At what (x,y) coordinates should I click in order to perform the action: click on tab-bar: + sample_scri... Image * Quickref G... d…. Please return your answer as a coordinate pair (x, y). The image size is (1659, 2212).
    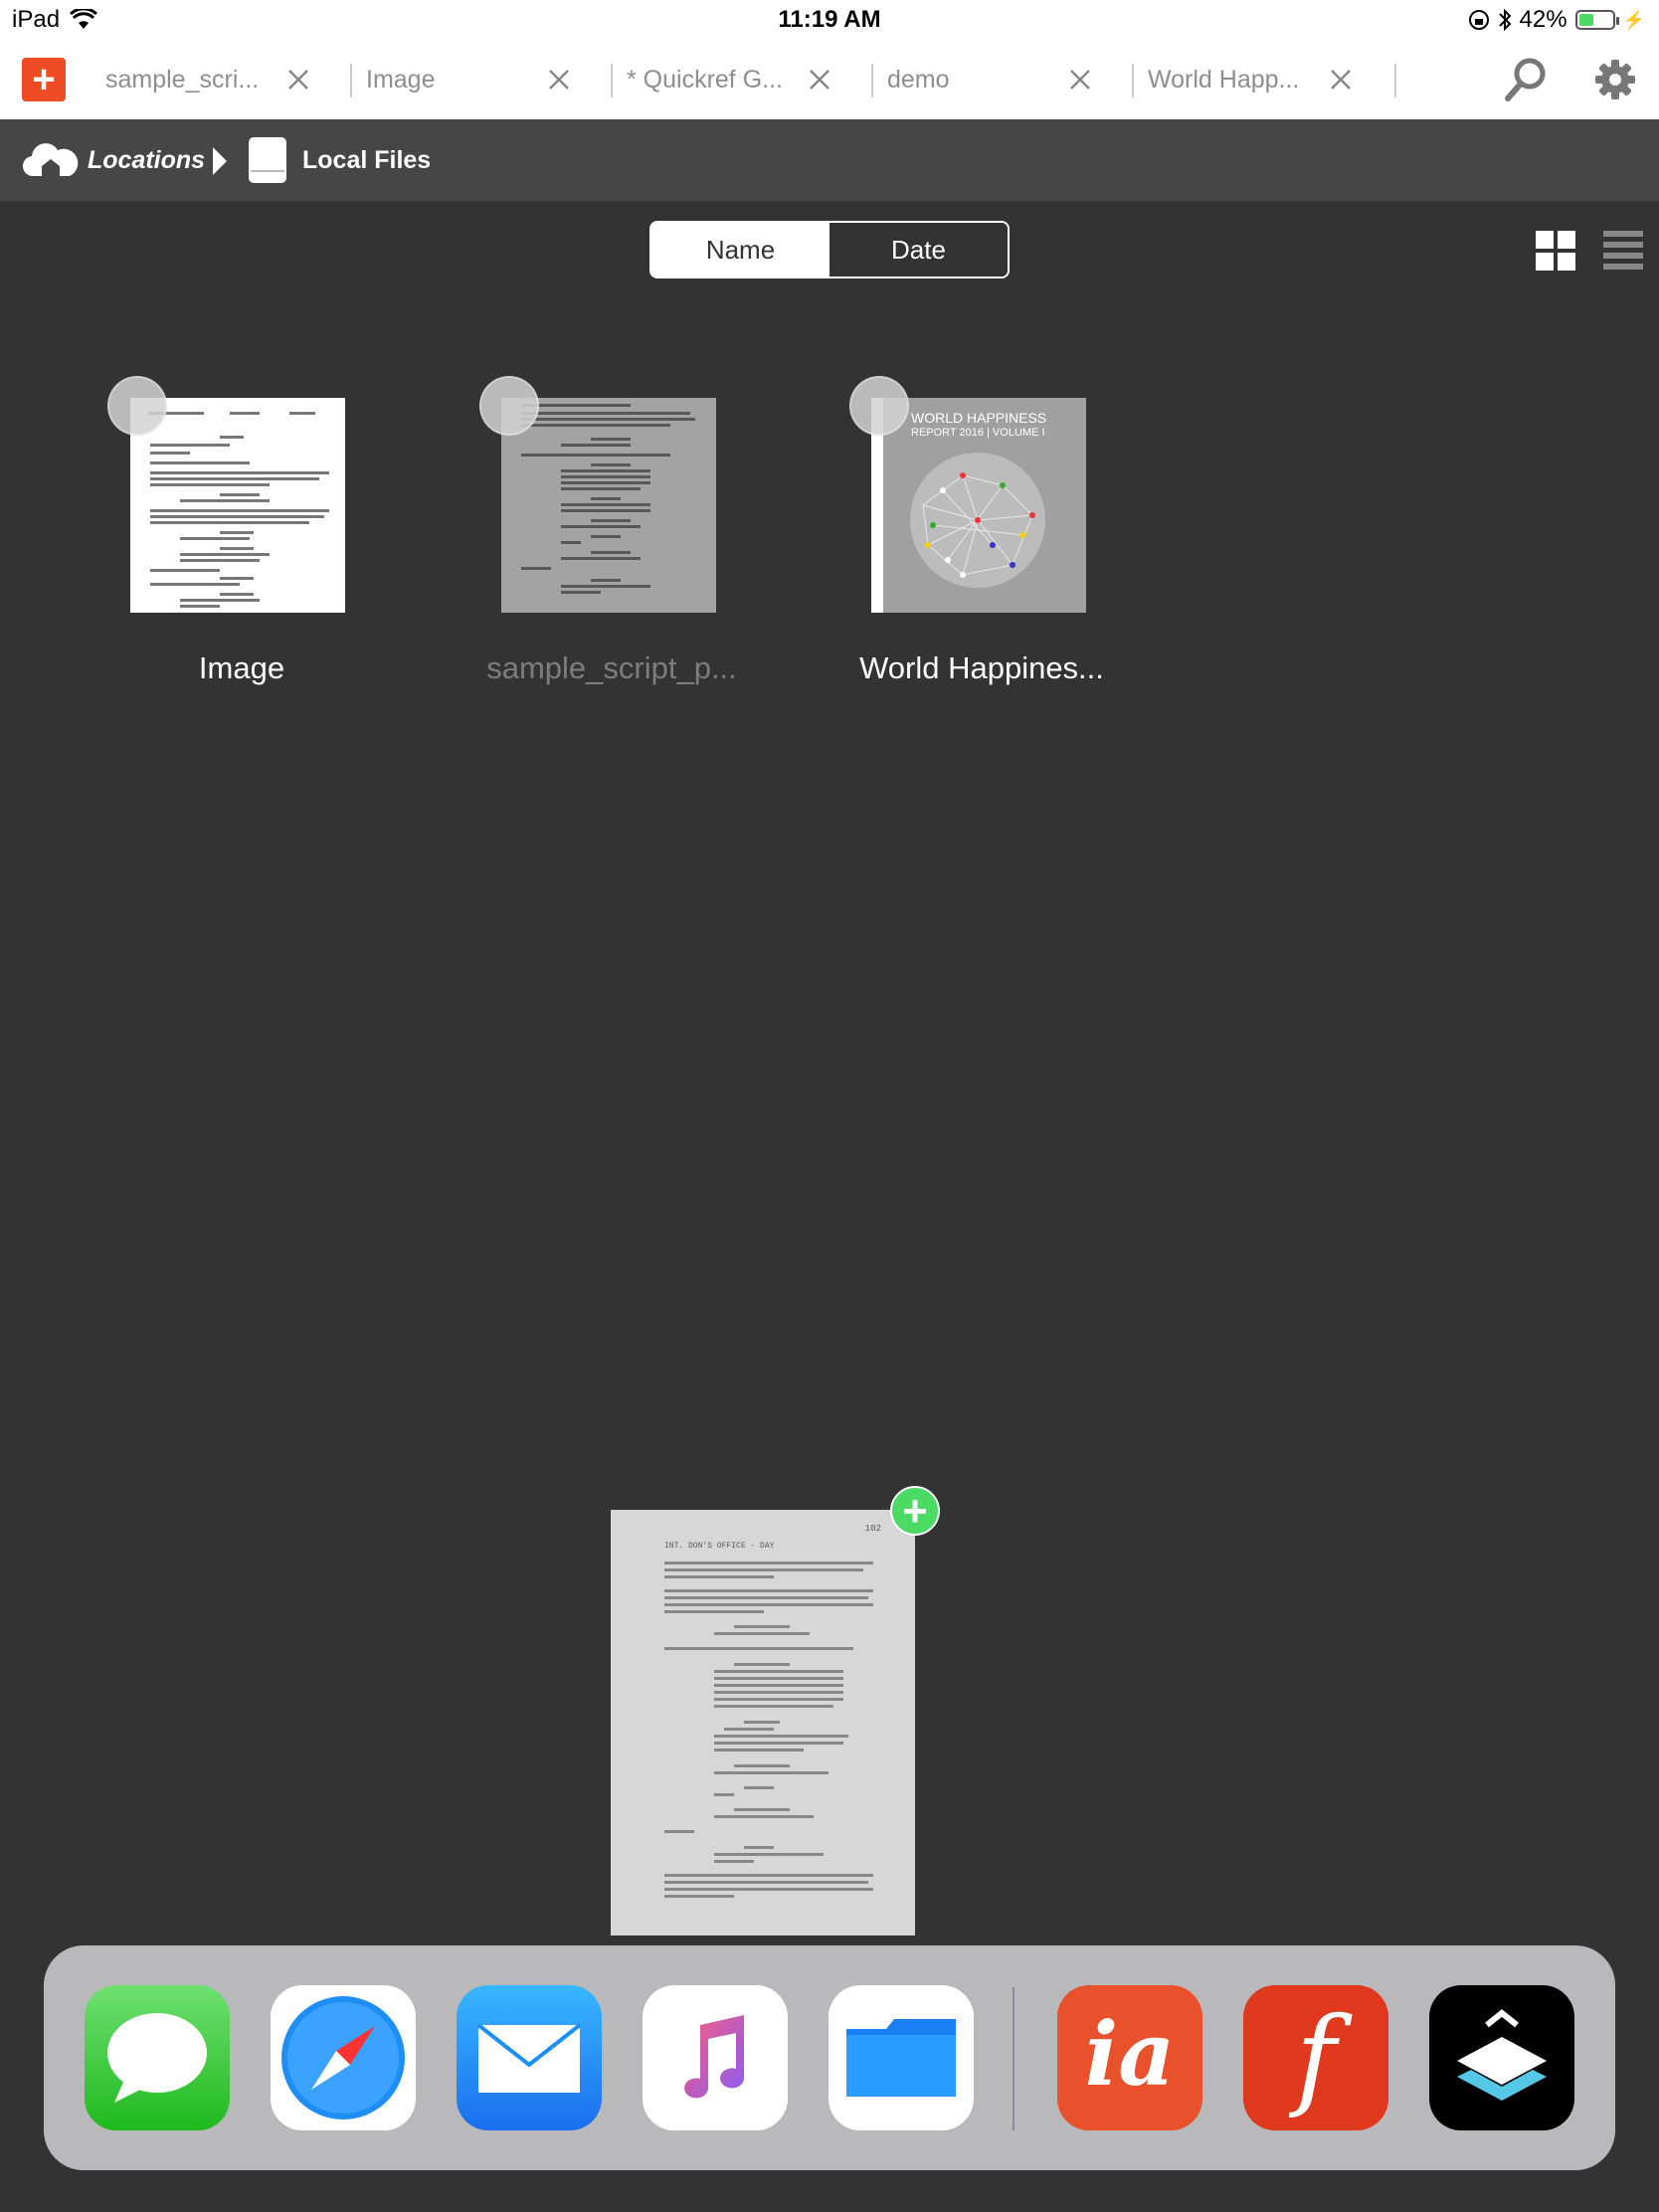
    Looking at the image, I should click on (829, 80).